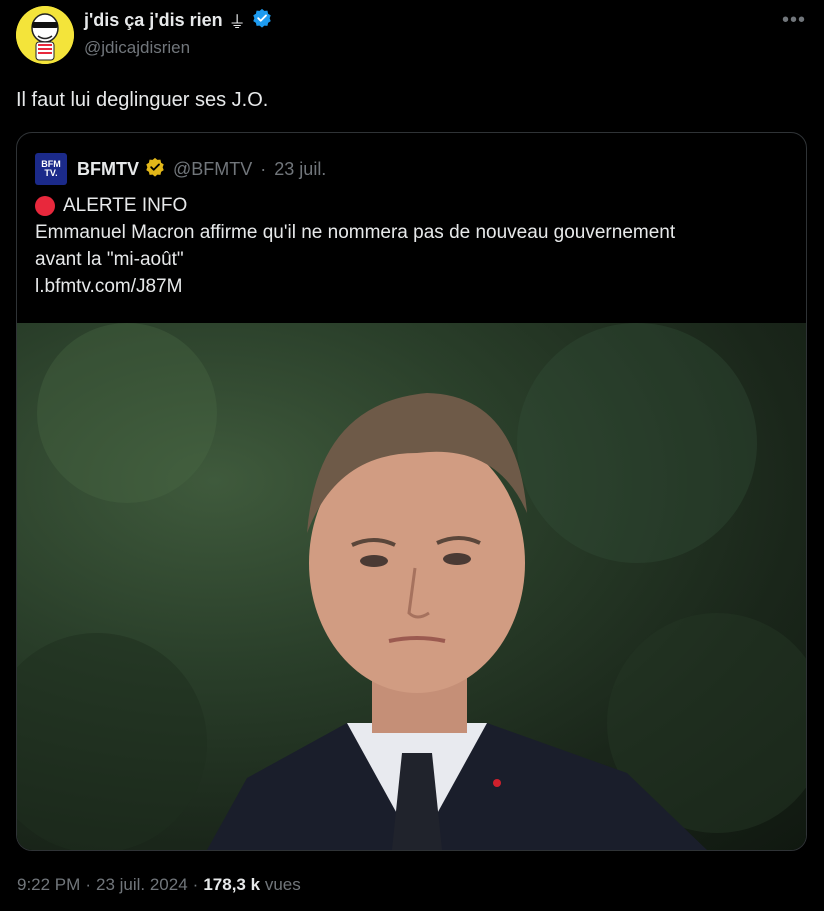  Describe the element at coordinates (300, 169) in the screenshot. I see `quoted-date: 23 juil.` at that location.